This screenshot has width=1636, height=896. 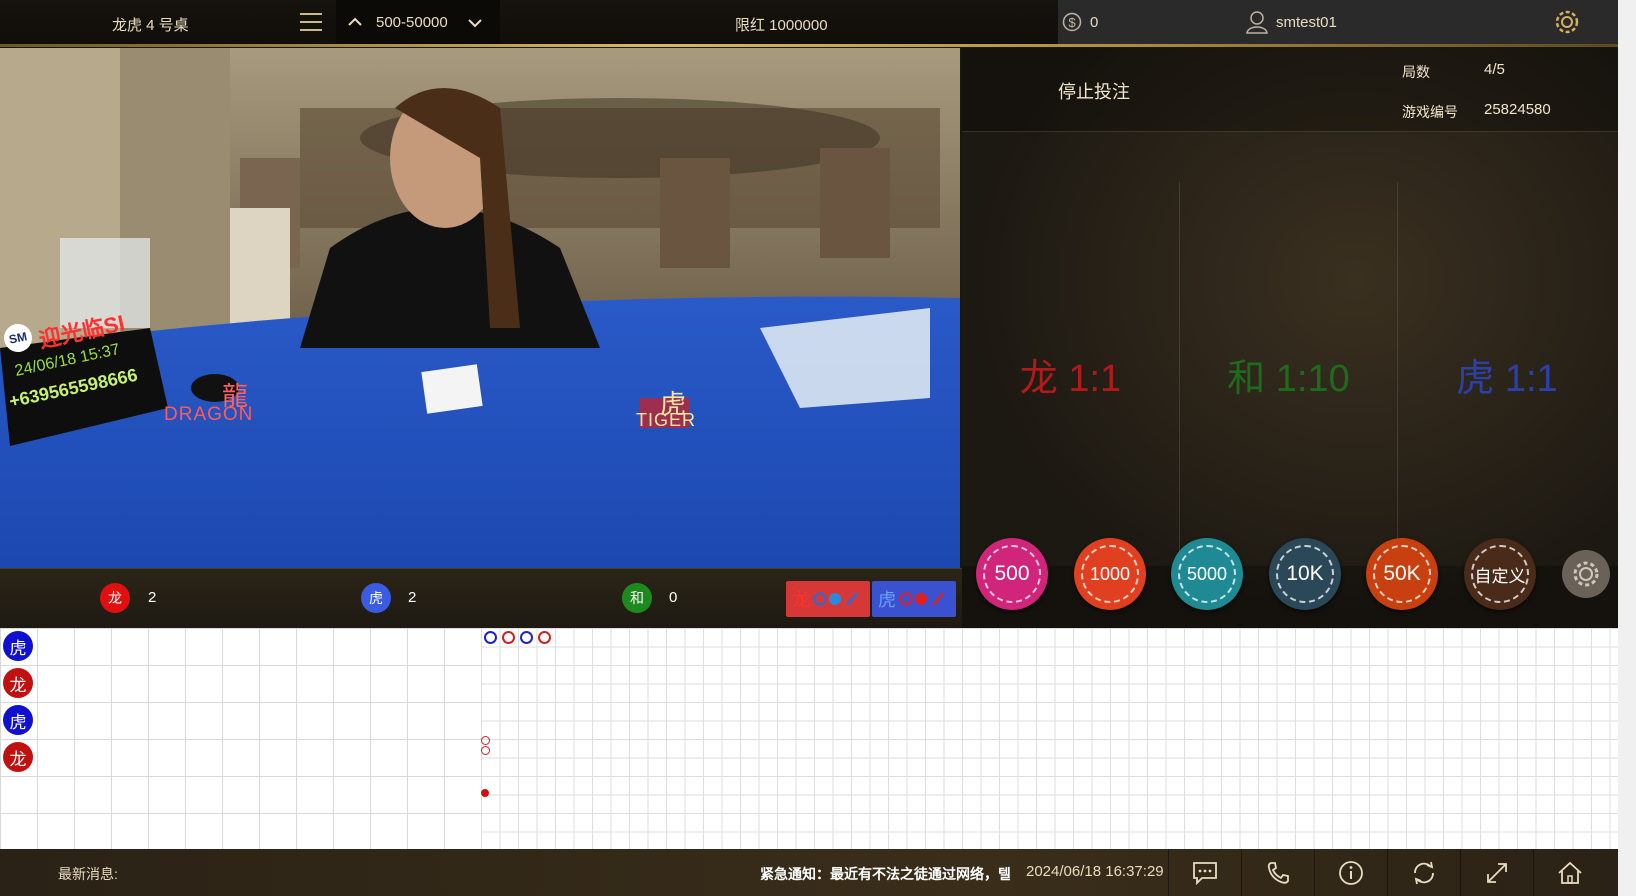 I want to click on account-bar: $ 0 smtest01, so click(x=1338, y=22).